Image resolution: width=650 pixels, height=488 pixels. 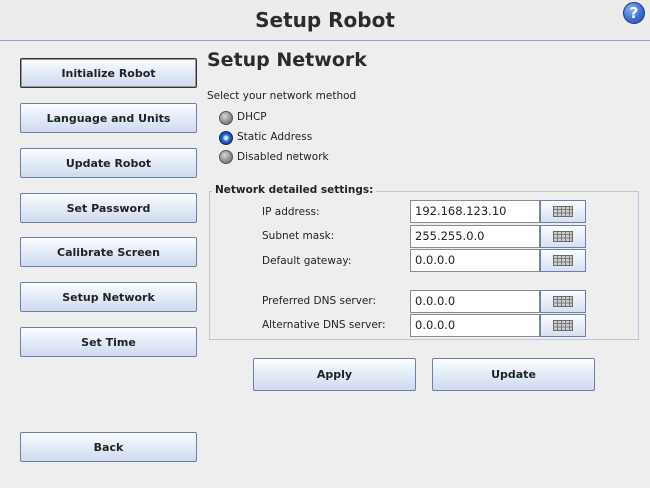 What do you see at coordinates (226, 157) in the screenshot?
I see `disabled-network-radio` at bounding box center [226, 157].